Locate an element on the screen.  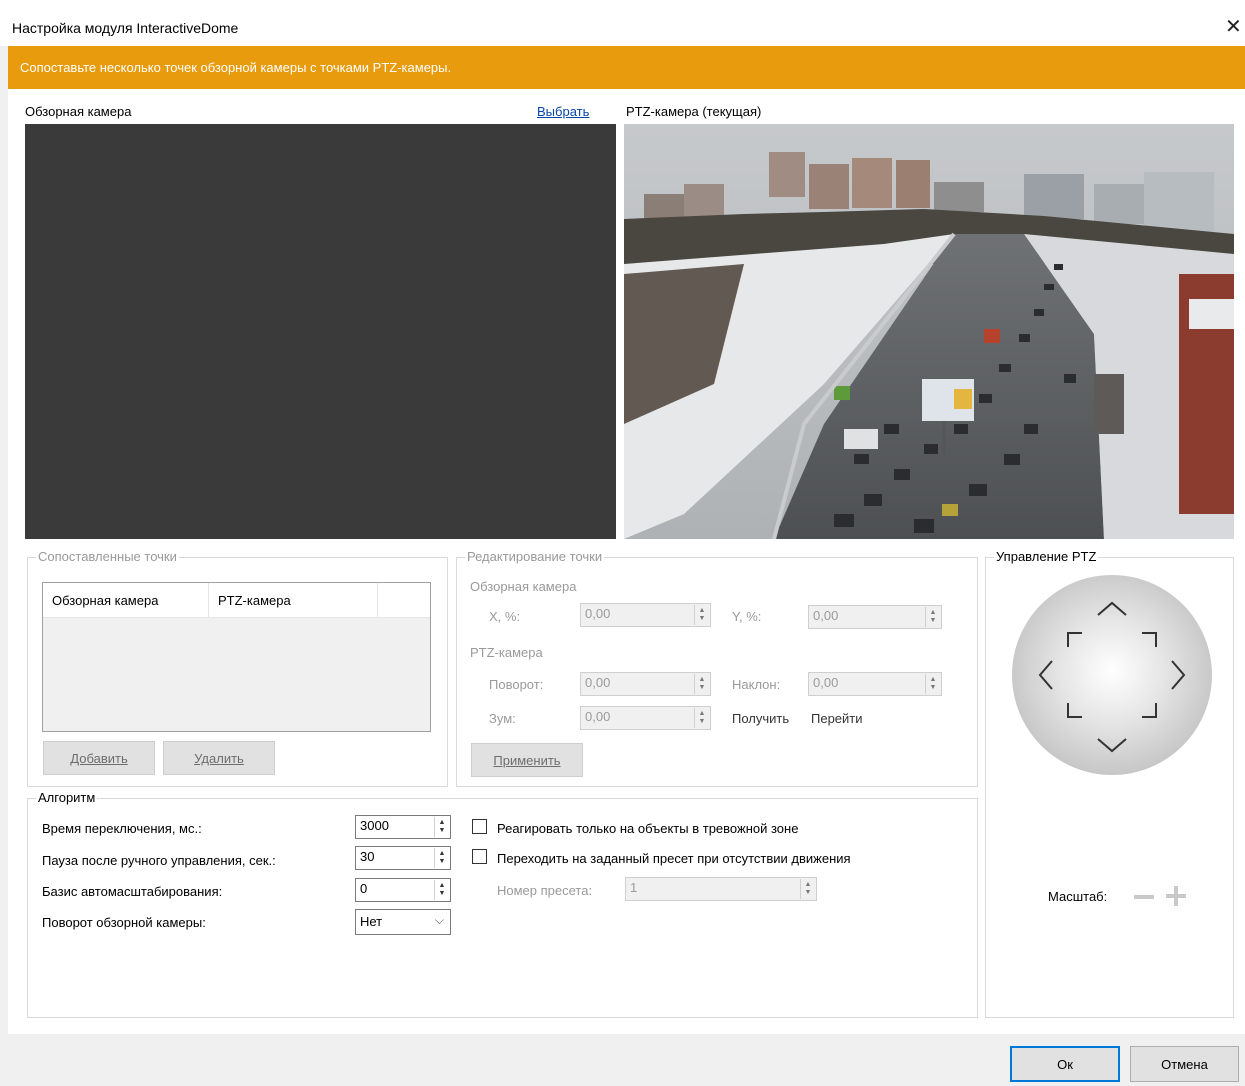
cancel-button: Отмена is located at coordinates (1184, 1064).